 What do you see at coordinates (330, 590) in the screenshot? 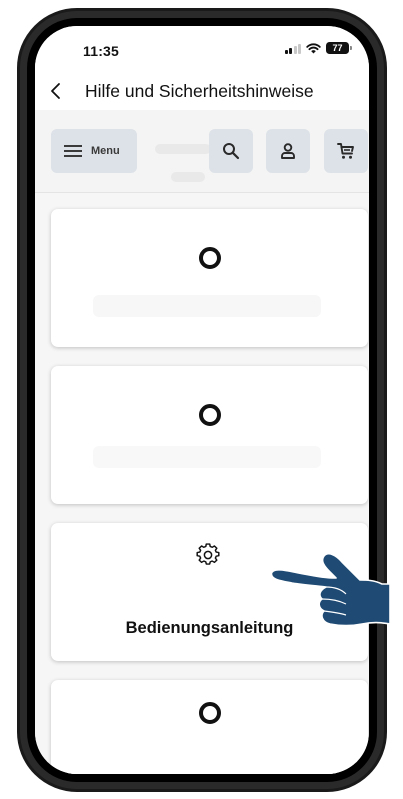
I see `pointing-hand-icon` at bounding box center [330, 590].